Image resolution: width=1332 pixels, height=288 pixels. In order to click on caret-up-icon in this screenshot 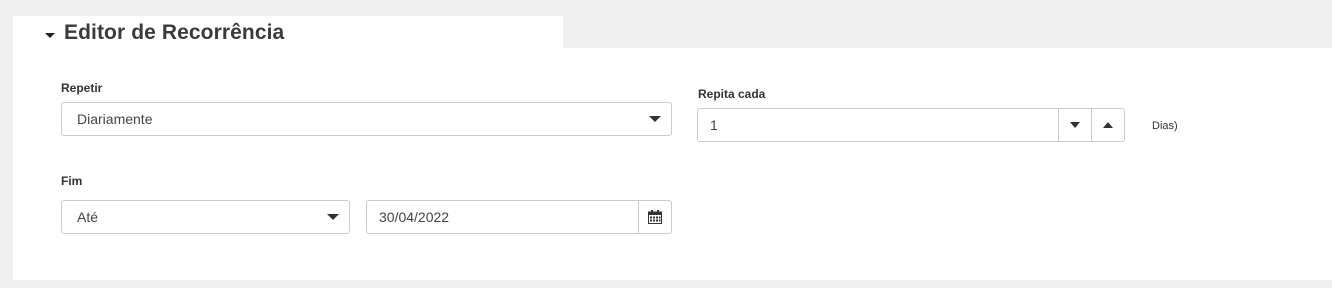, I will do `click(1108, 125)`.